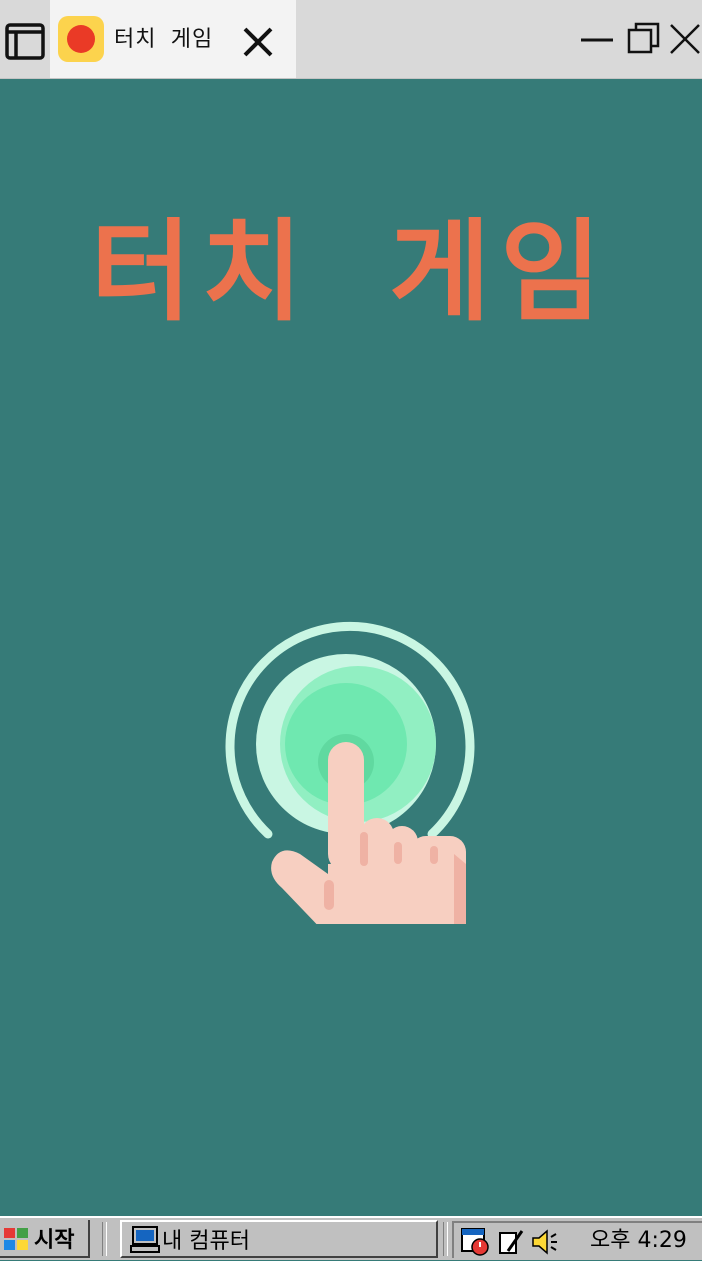 The height and width of the screenshot is (1261, 702). I want to click on red-dot-favicon-icon, so click(81, 39).